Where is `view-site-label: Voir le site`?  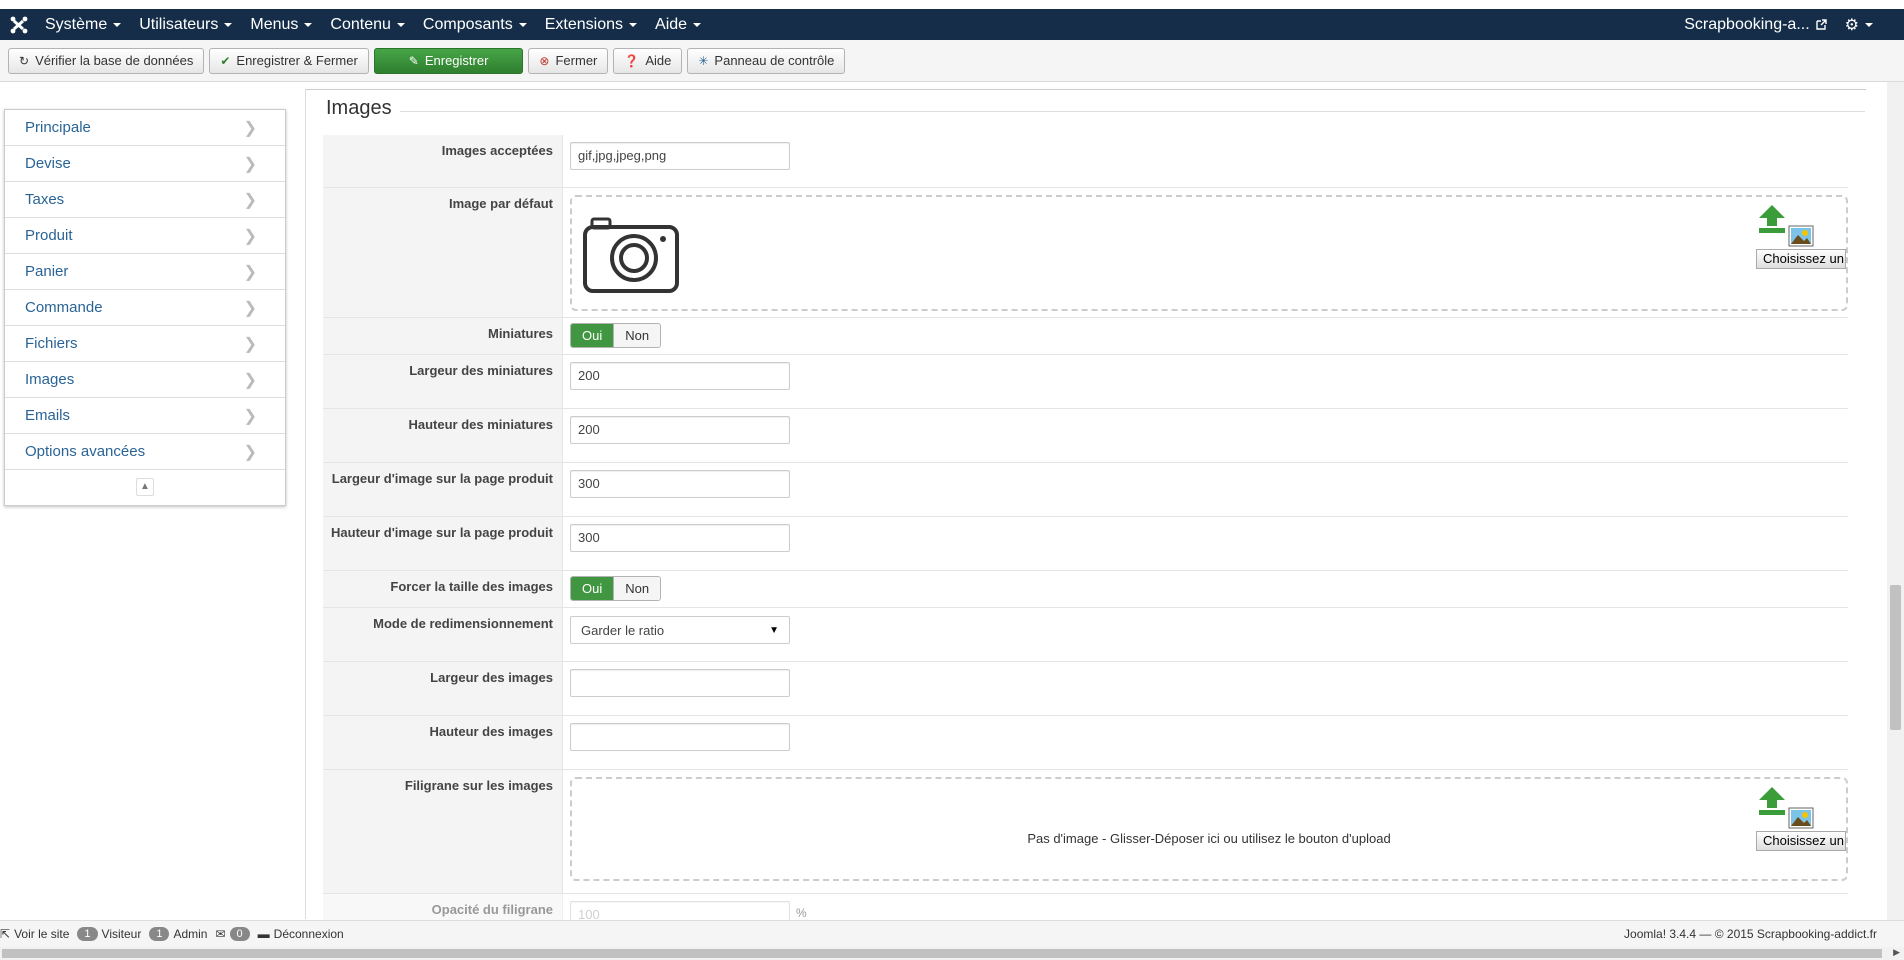
view-site-label: Voir le site is located at coordinates (42, 934).